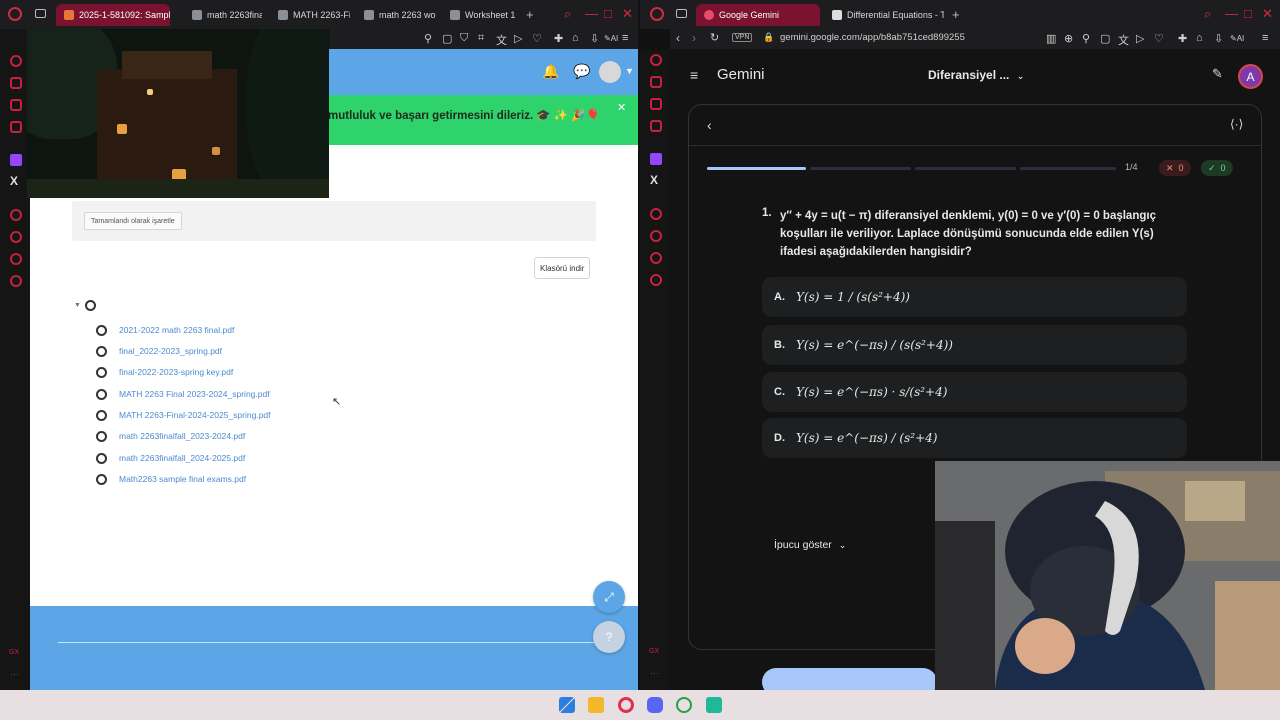 This screenshot has height=720, width=1280. Describe the element at coordinates (567, 705) in the screenshot. I see `windows-start-icon` at that location.